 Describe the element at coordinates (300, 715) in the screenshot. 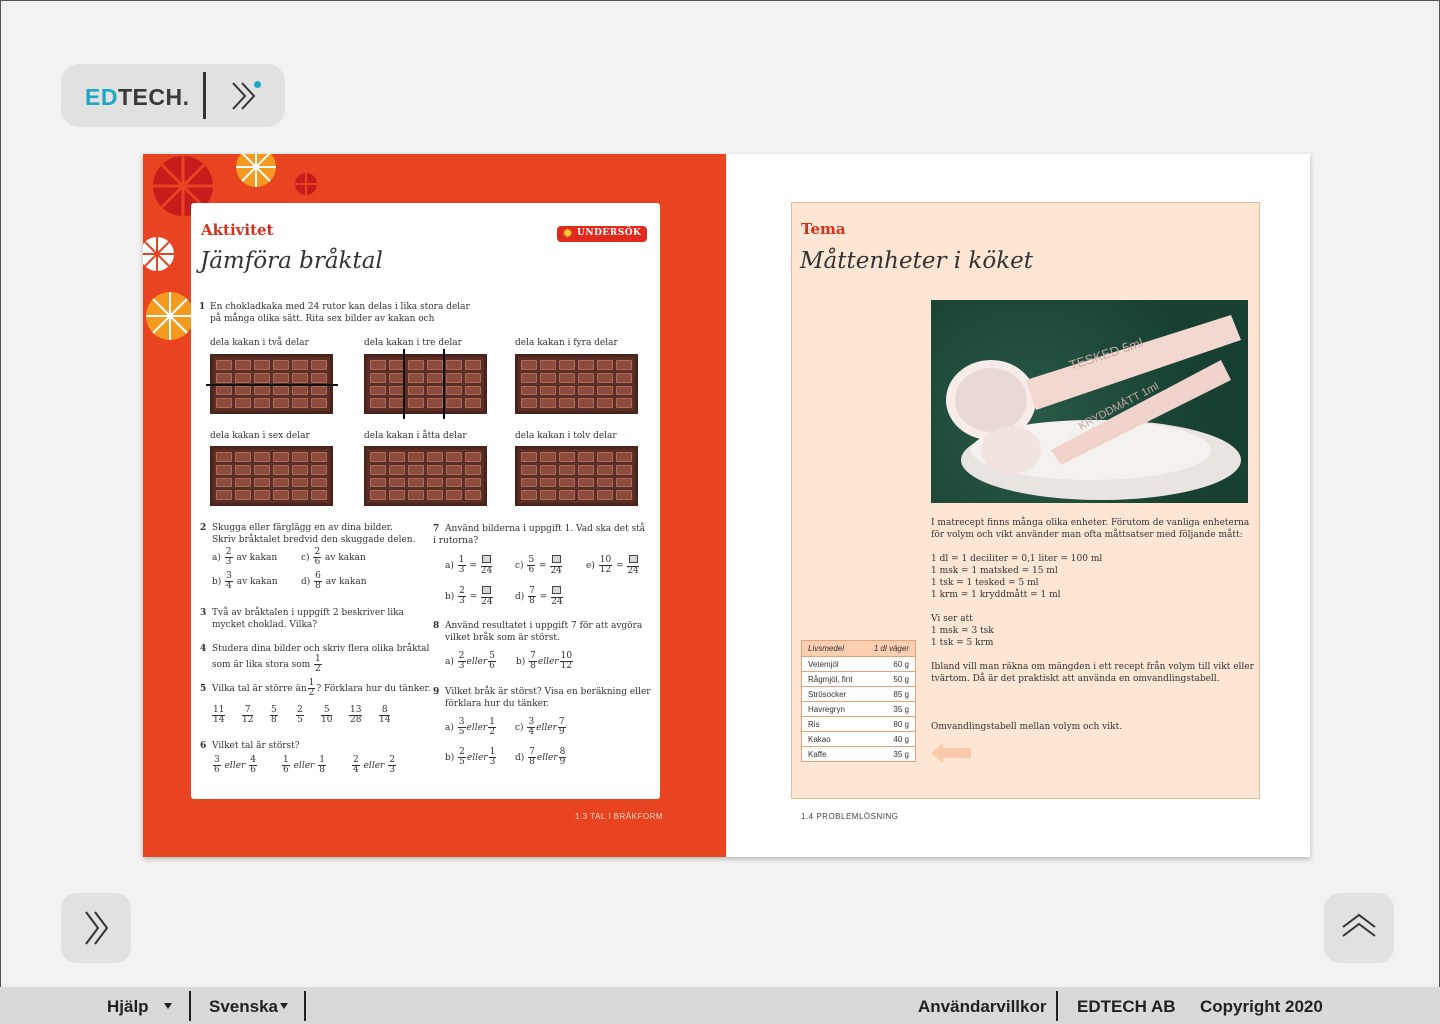

I see `fraction: 25` at that location.